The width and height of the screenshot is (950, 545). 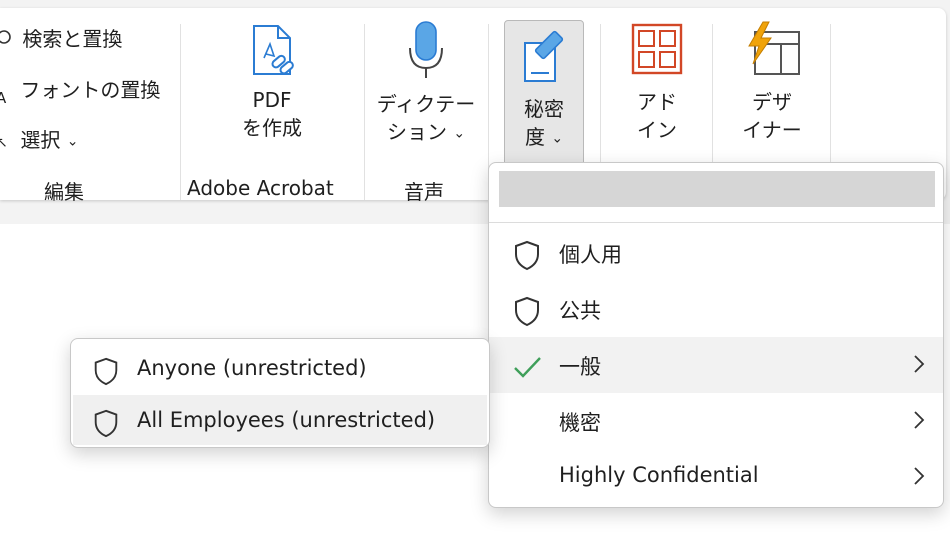 I want to click on sensitivity-label-2: 度 ⌄, so click(x=544, y=138).